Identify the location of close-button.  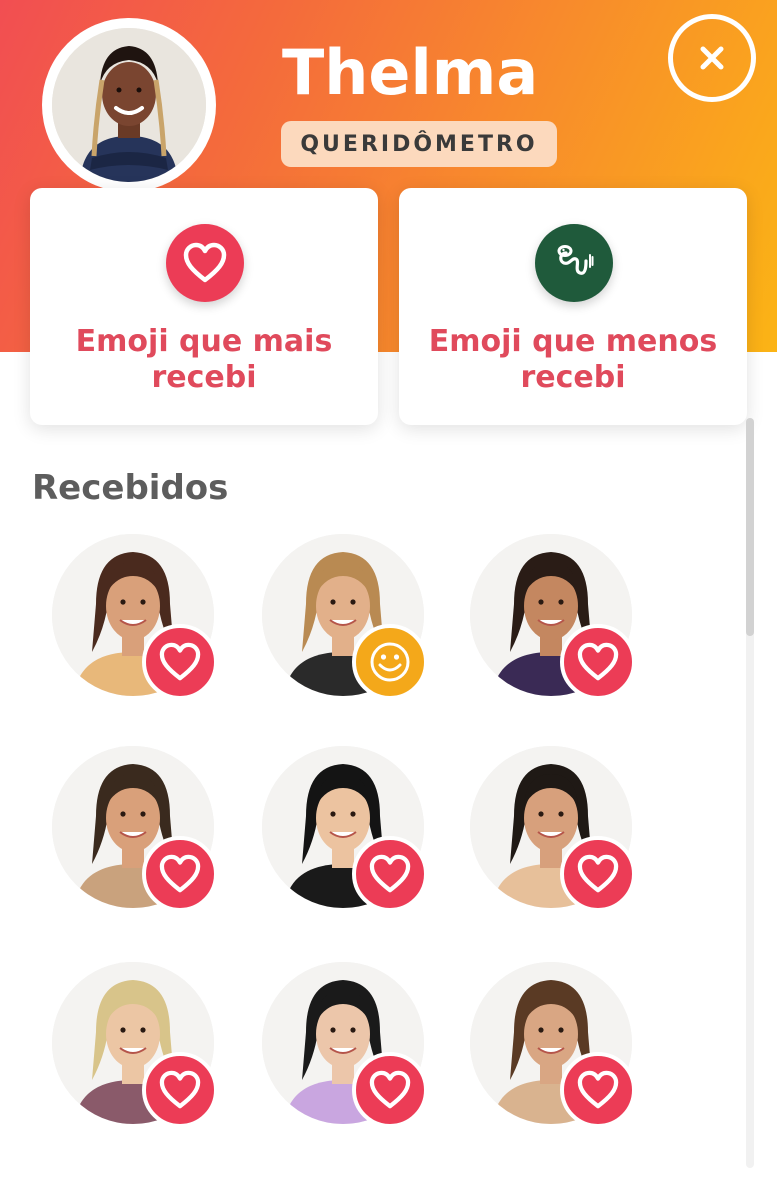
(712, 58).